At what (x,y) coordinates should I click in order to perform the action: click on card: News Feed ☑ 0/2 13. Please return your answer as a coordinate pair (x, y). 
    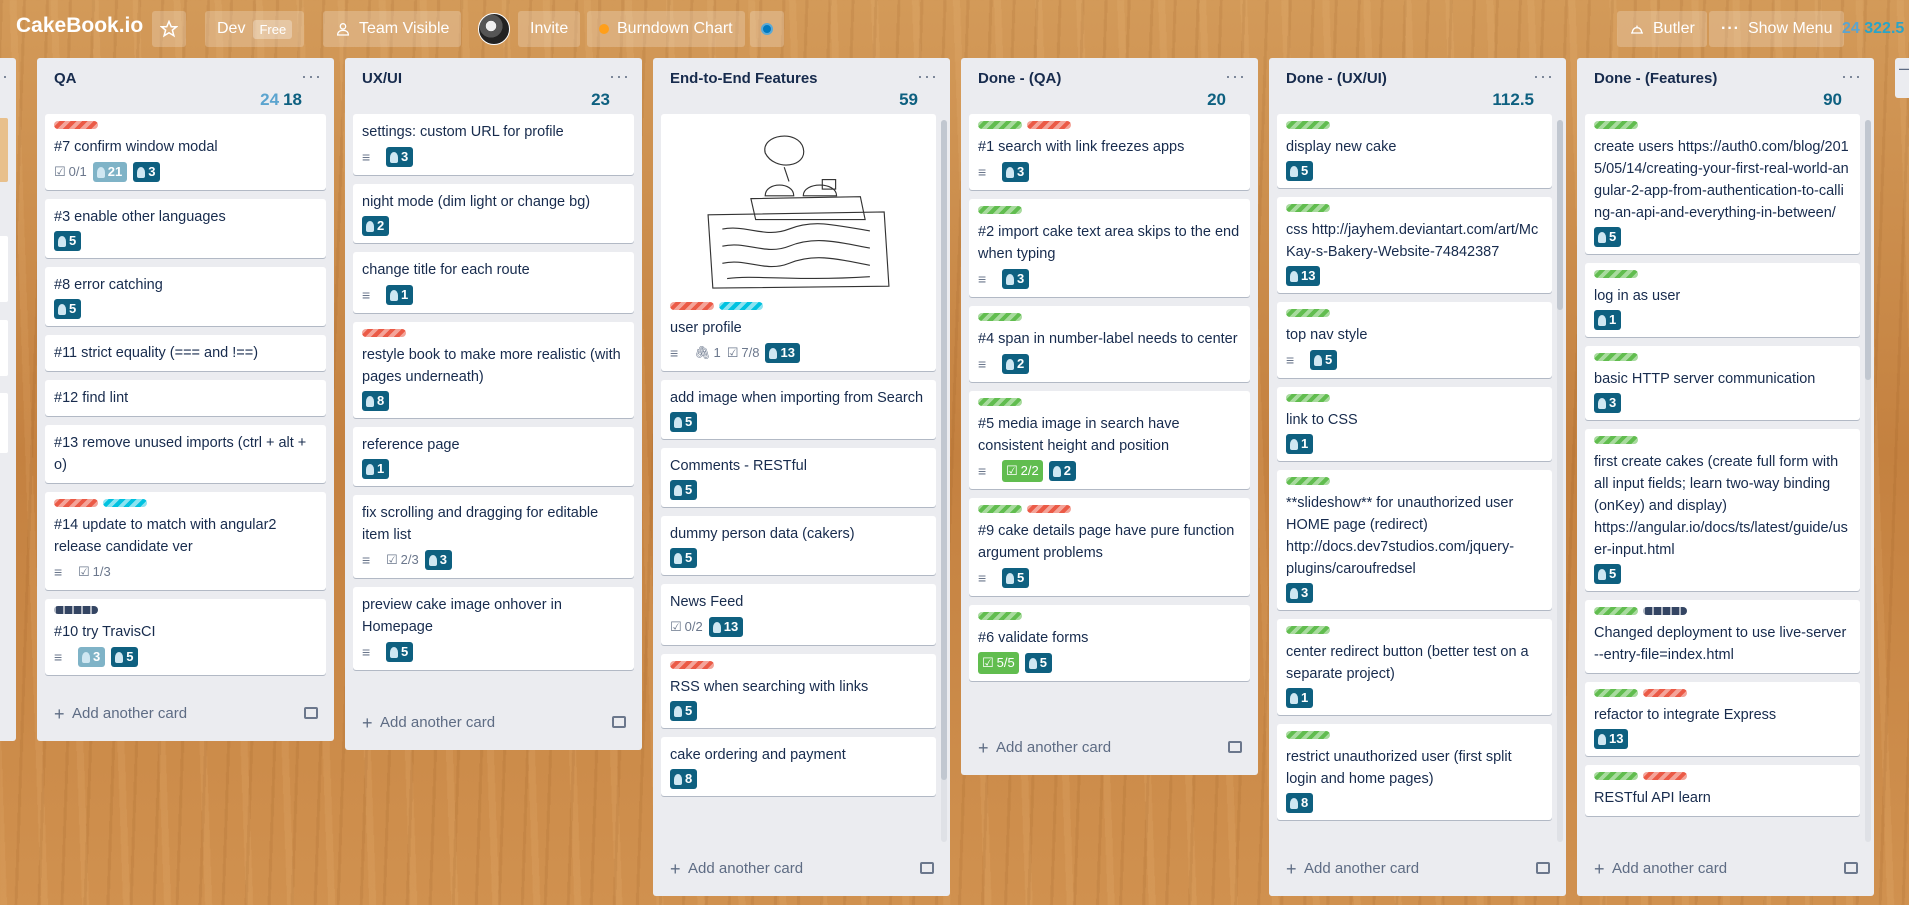
    Looking at the image, I should click on (798, 614).